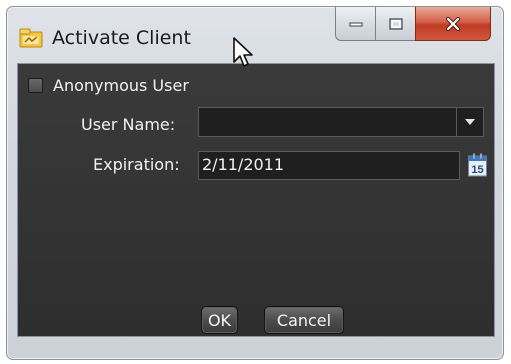 The image size is (511, 364). Describe the element at coordinates (136, 164) in the screenshot. I see `expiration-label: Expiration:` at that location.